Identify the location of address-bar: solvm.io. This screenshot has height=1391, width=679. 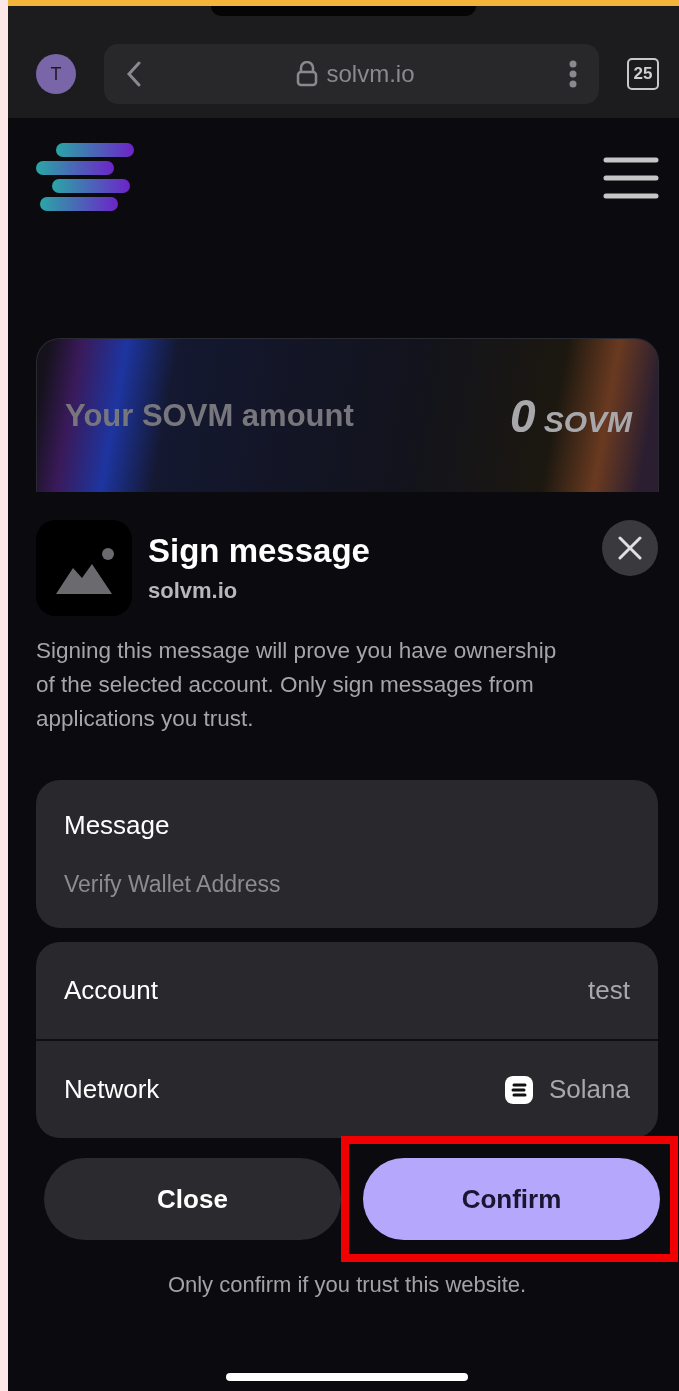
(351, 74).